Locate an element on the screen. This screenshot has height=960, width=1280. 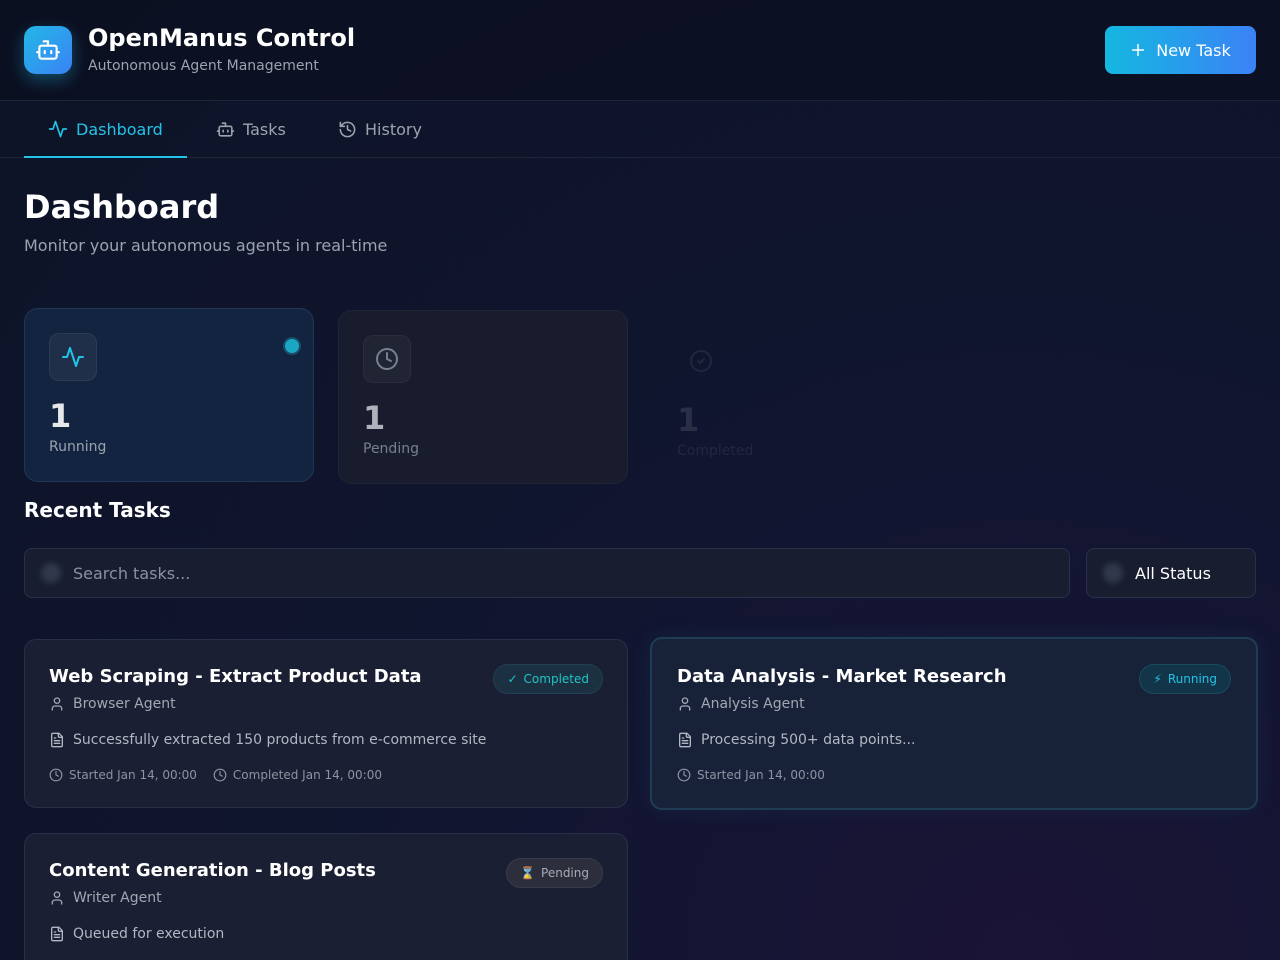
new-task-button: New Task is located at coordinates (1180, 50).